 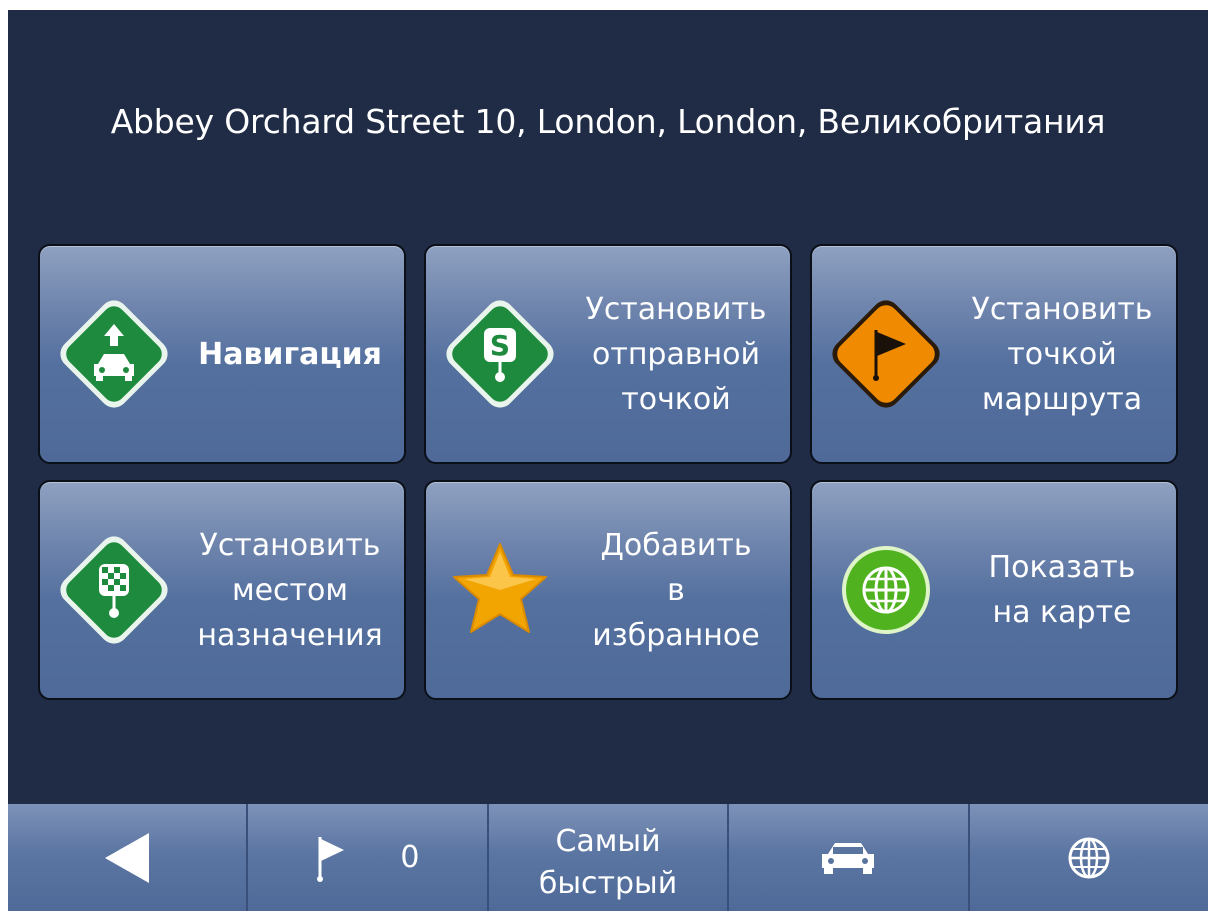 What do you see at coordinates (114, 354) in the screenshot?
I see `navigation-car-arrow-icon` at bounding box center [114, 354].